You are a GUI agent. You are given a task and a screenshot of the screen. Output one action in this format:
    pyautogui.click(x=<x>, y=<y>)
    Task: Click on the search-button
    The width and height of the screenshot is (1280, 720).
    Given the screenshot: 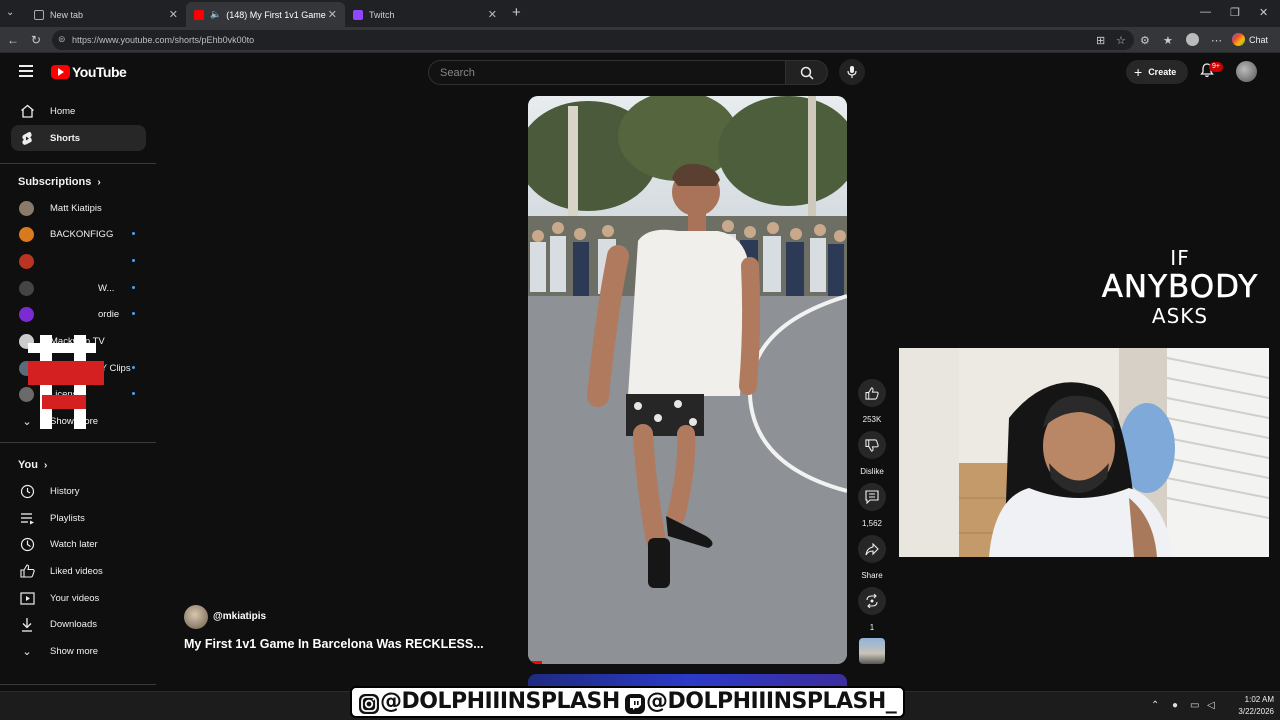 What is the action you would take?
    pyautogui.click(x=807, y=72)
    